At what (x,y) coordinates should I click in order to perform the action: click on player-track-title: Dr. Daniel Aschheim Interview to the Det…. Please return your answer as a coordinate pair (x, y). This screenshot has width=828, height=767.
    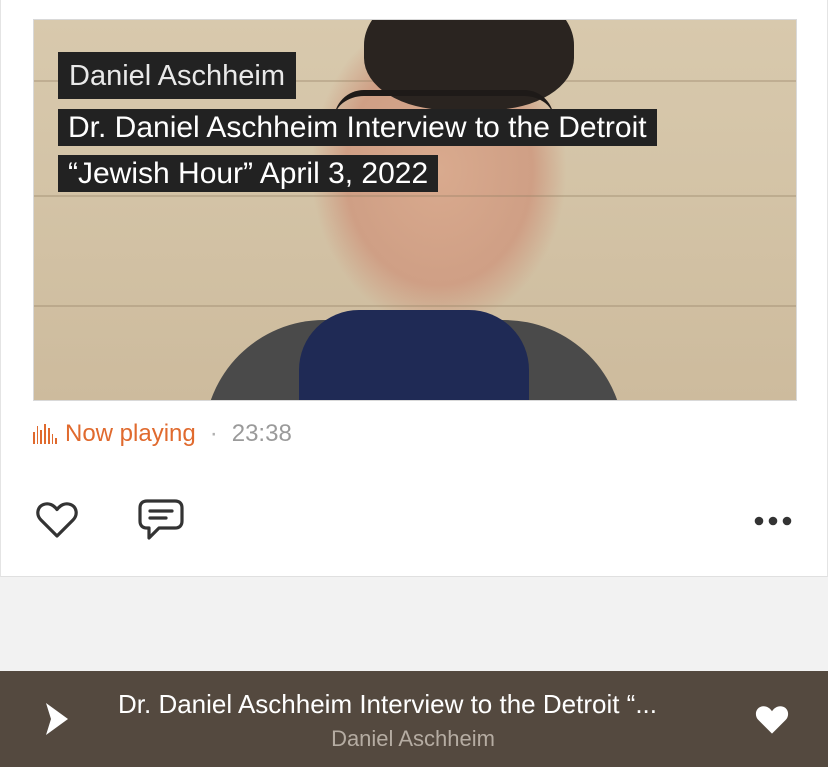
    Looking at the image, I should click on (418, 704).